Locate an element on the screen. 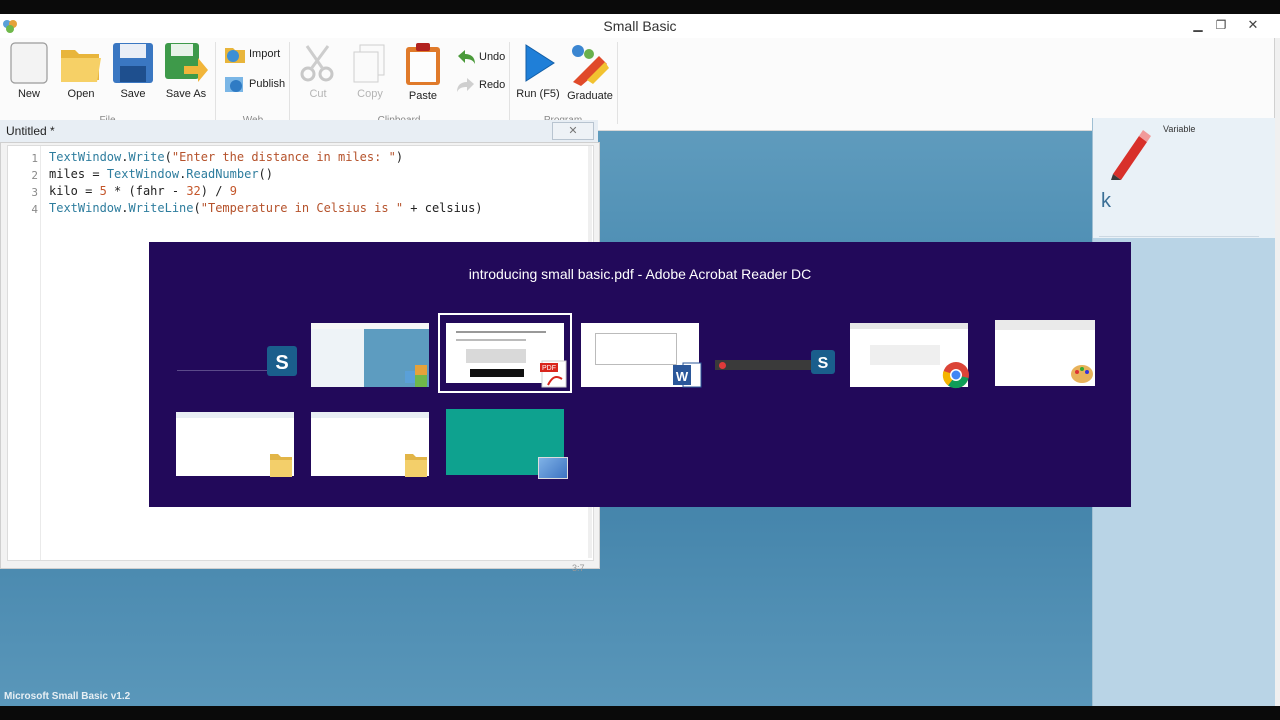 Image resolution: width=1280 pixels, height=720 pixels. thumbnail-text-line is located at coordinates (491, 340).